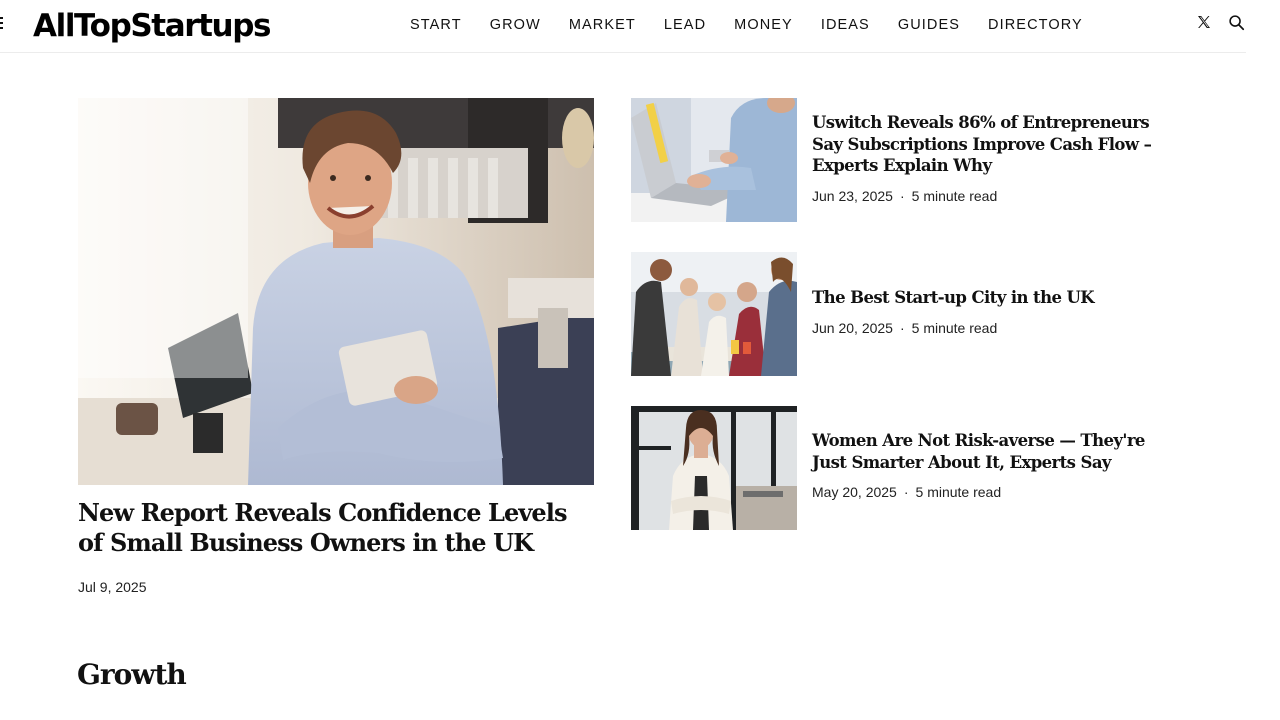 The width and height of the screenshot is (1280, 720). What do you see at coordinates (929, 25) in the screenshot?
I see `nav-item-guides: GUIDES` at bounding box center [929, 25].